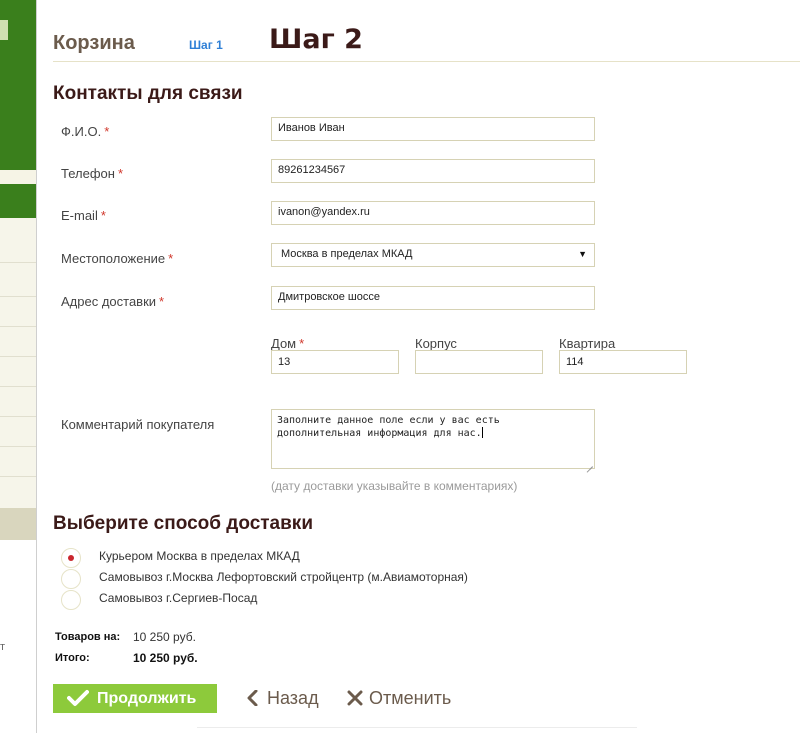 This screenshot has height=733, width=800. What do you see at coordinates (623, 362) in the screenshot?
I see `apartment-input: 114` at bounding box center [623, 362].